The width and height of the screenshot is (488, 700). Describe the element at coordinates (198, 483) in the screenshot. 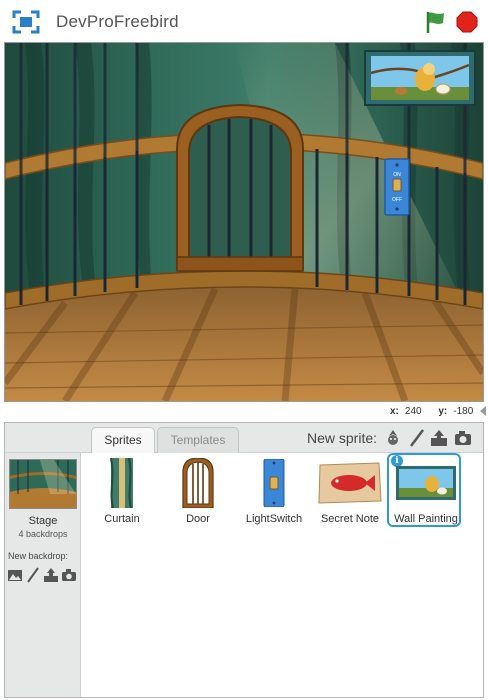

I see `sprite-thumb-door` at that location.